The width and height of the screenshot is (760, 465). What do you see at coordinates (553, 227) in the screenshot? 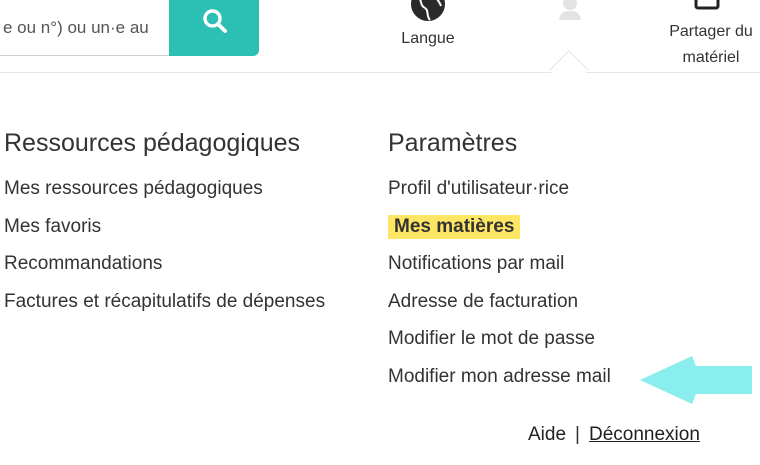
I see `menu-item-my-subjects: Mes matières` at bounding box center [553, 227].